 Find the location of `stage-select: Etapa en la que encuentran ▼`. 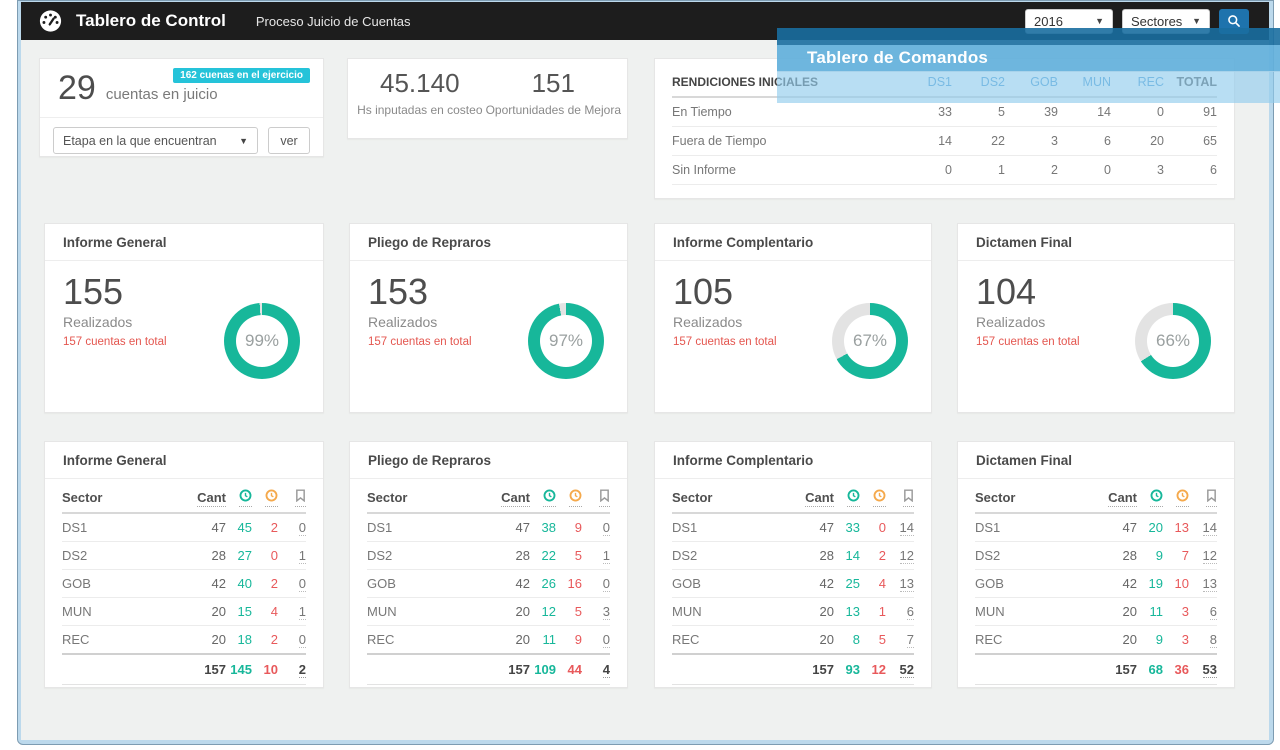

stage-select: Etapa en la que encuentran ▼ is located at coordinates (155, 140).